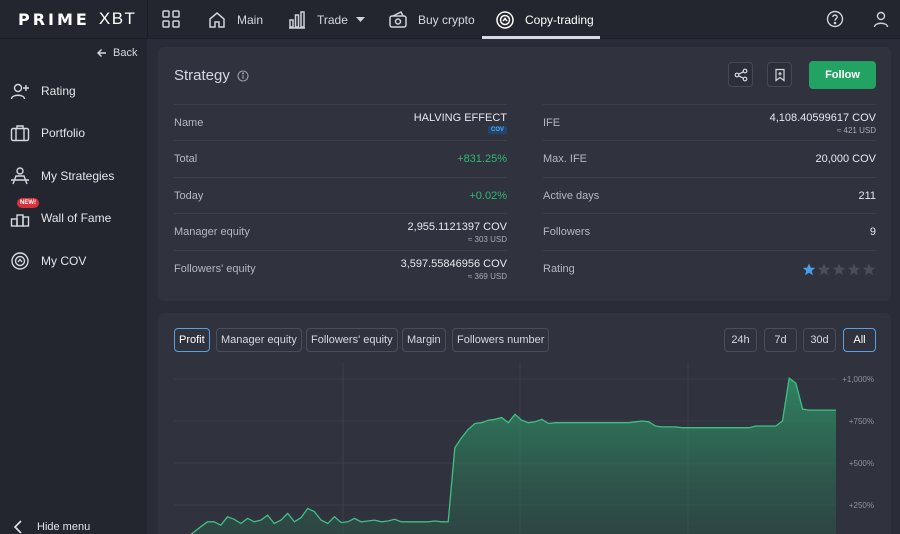  Describe the element at coordinates (559, 269) in the screenshot. I see `row-label: Rating` at that location.